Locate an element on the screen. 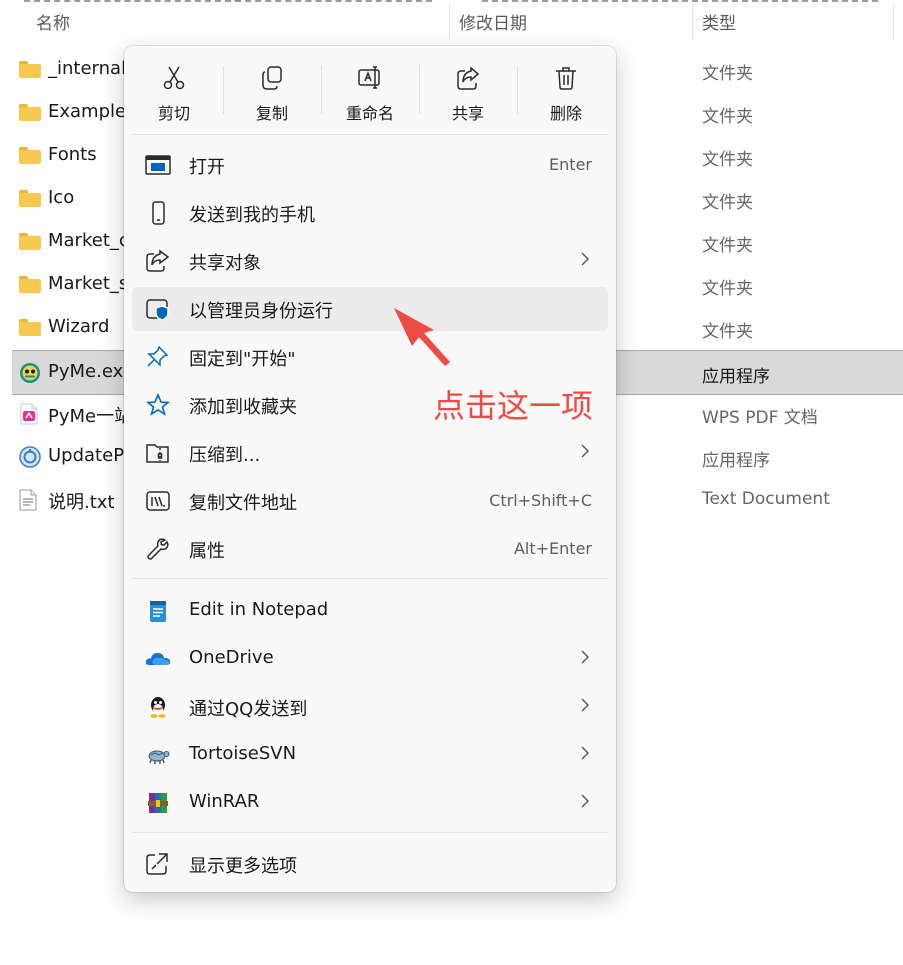 The height and width of the screenshot is (965, 903). cut-label: 剪切 is located at coordinates (173, 113).